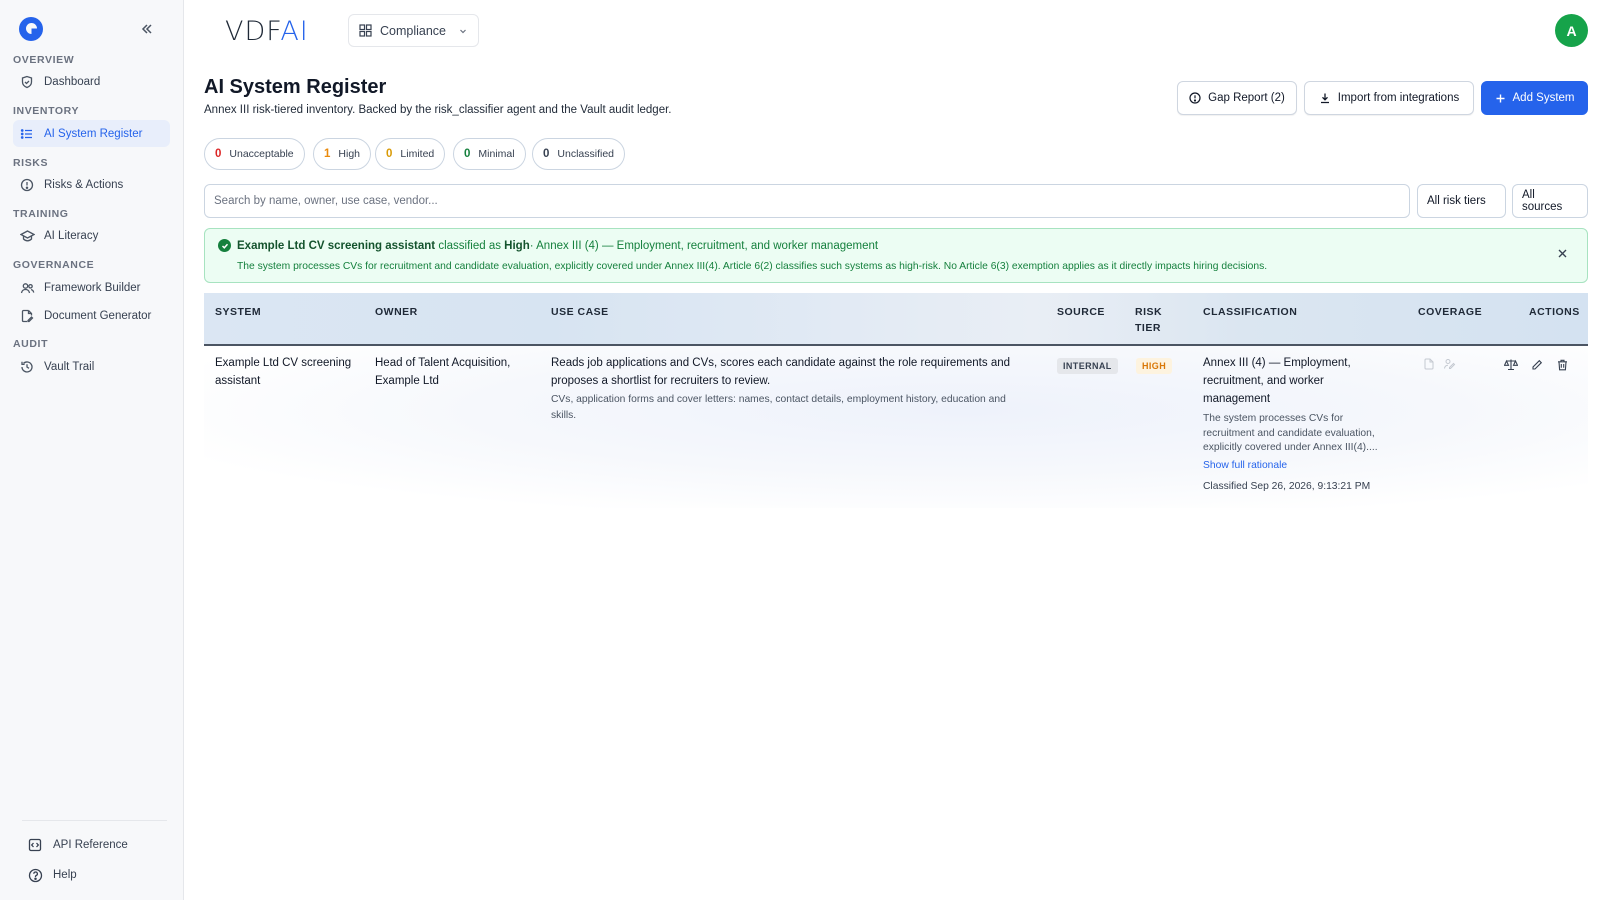 The height and width of the screenshot is (900, 1600). Describe the element at coordinates (327, 154) in the screenshot. I see `tier-count: 1` at that location.